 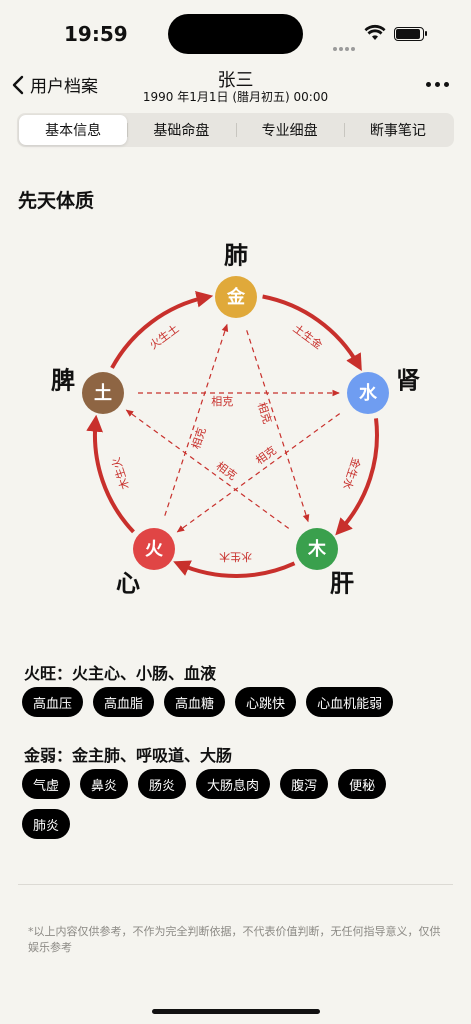 I want to click on status-time: 19:59, so click(x=96, y=34).